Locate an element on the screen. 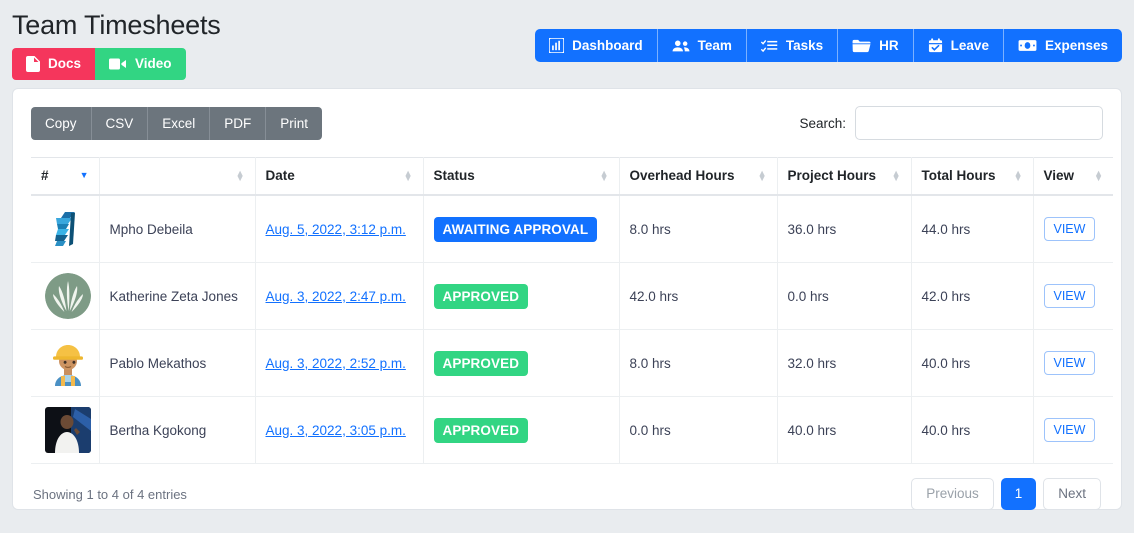 The height and width of the screenshot is (533, 1134). docs-button: Docs is located at coordinates (54, 64).